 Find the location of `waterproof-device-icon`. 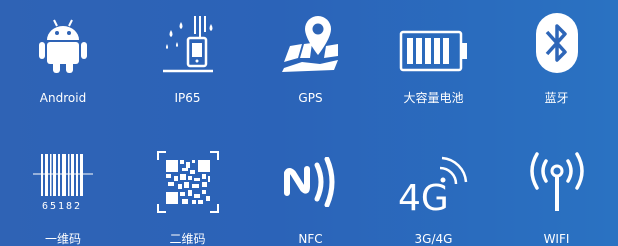

waterproof-device-icon is located at coordinates (187, 42).